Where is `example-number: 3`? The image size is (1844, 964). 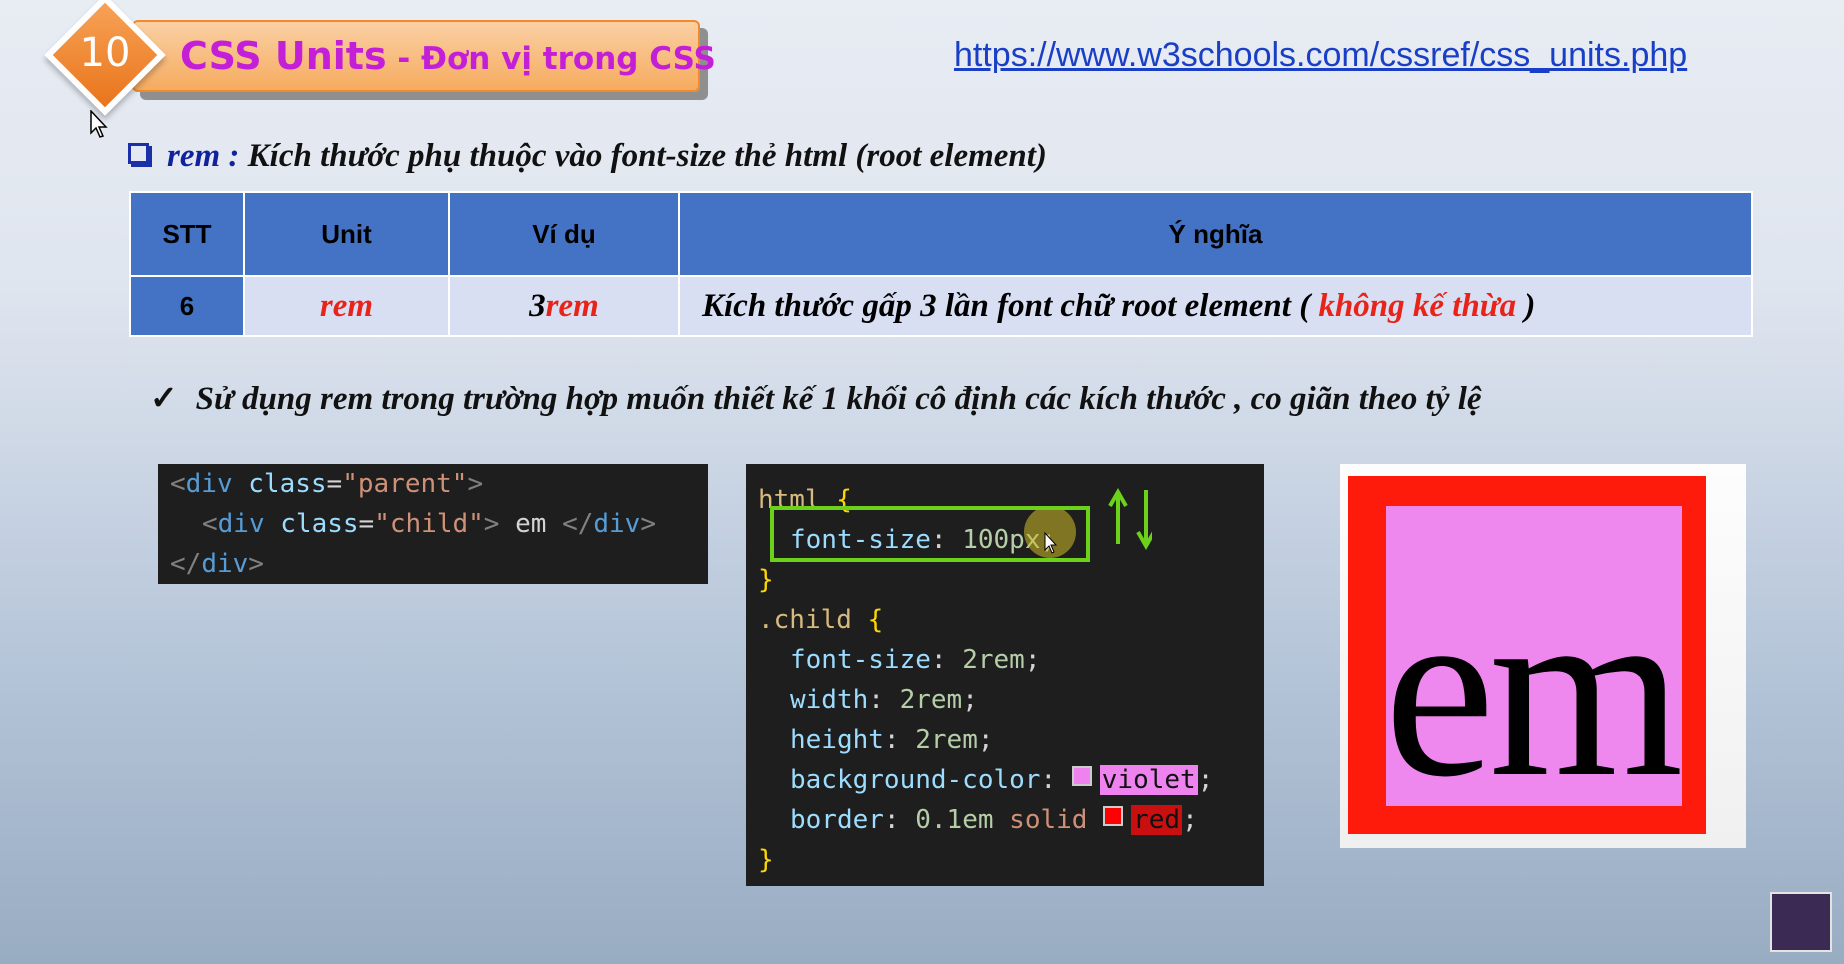 example-number: 3 is located at coordinates (537, 305).